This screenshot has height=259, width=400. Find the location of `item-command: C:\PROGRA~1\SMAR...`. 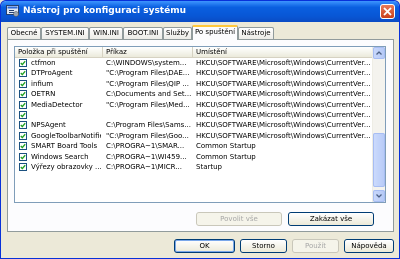

item-command: C:\PROGRA~1\SMAR... is located at coordinates (145, 146).